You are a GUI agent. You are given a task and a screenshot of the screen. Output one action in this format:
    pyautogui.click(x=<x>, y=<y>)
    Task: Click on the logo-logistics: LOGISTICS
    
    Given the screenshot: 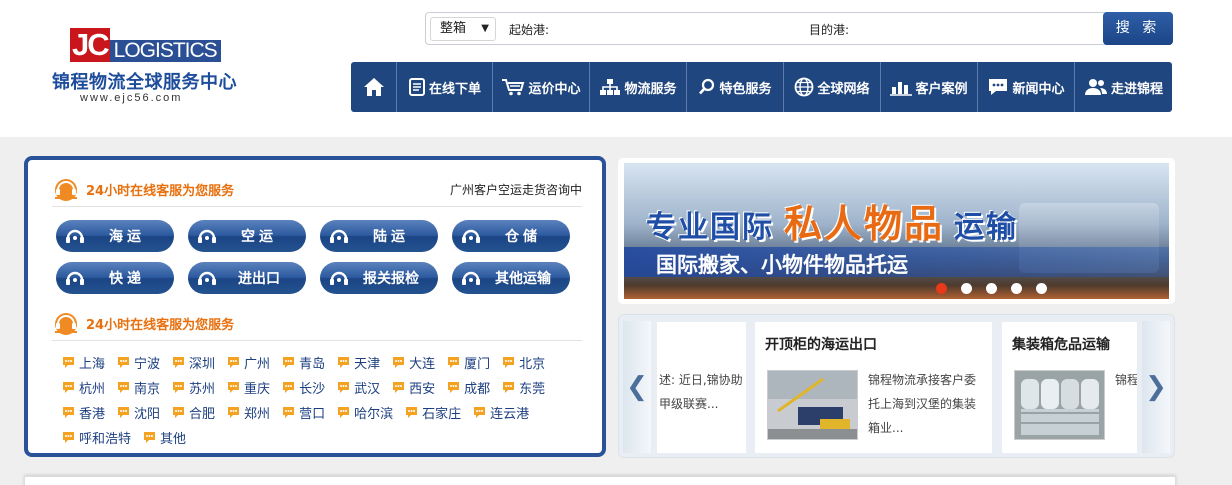 What is the action you would take?
    pyautogui.click(x=165, y=51)
    